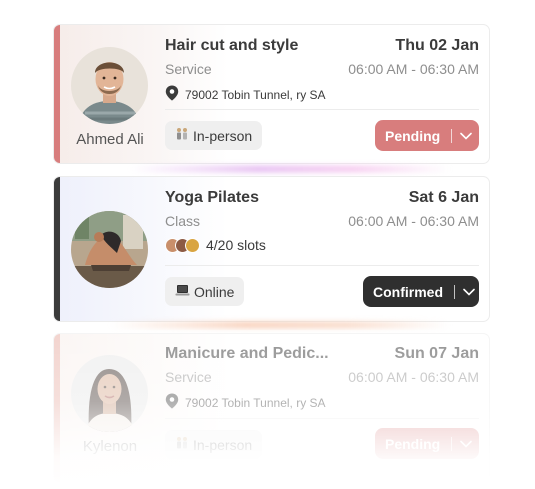 This screenshot has height=489, width=535. What do you see at coordinates (110, 139) in the screenshot?
I see `person-name: Ahmed Ali` at bounding box center [110, 139].